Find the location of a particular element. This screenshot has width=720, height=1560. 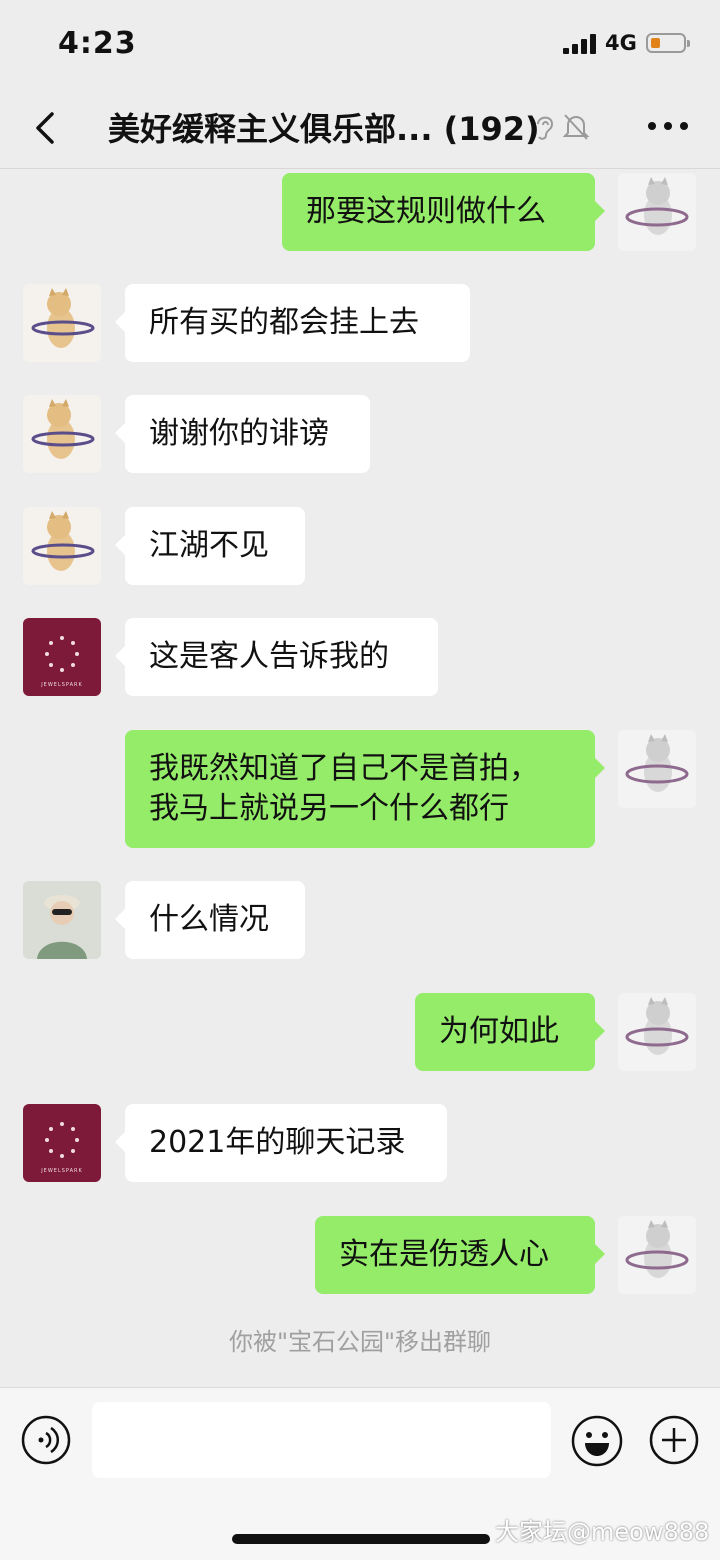

chat-header: 美好缓释主义俱乐部... (192) is located at coordinates (360, 128).